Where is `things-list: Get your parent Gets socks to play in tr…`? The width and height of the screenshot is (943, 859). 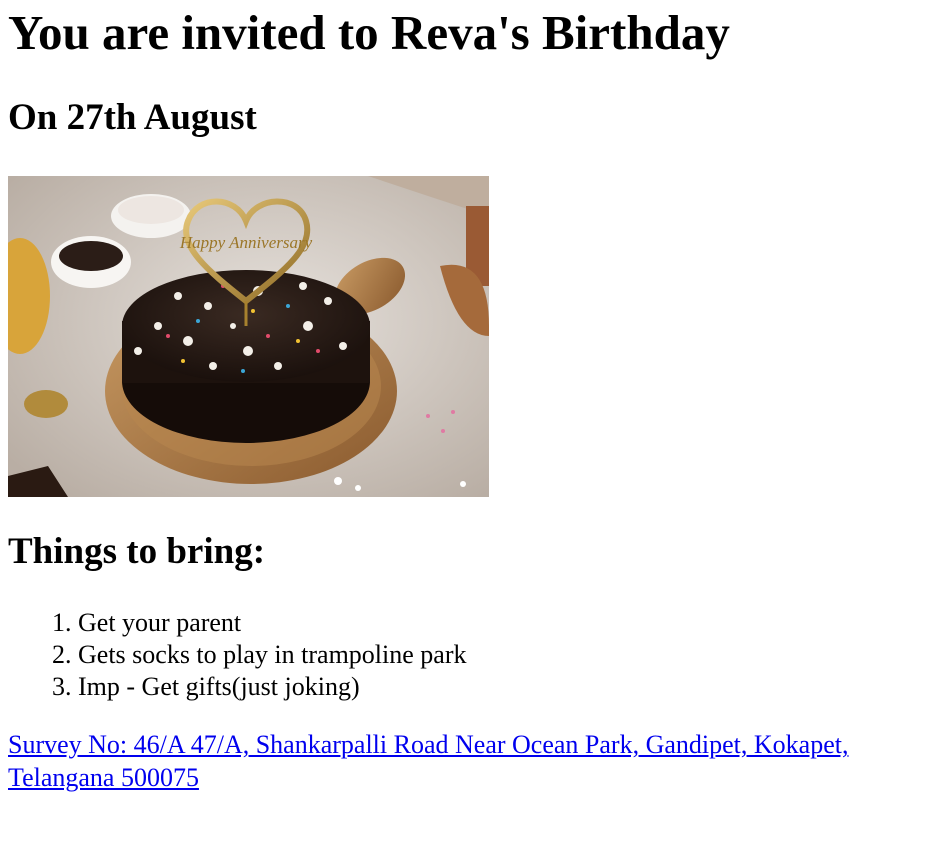 things-list: Get your parent Gets socks to play in tr… is located at coordinates (471, 655).